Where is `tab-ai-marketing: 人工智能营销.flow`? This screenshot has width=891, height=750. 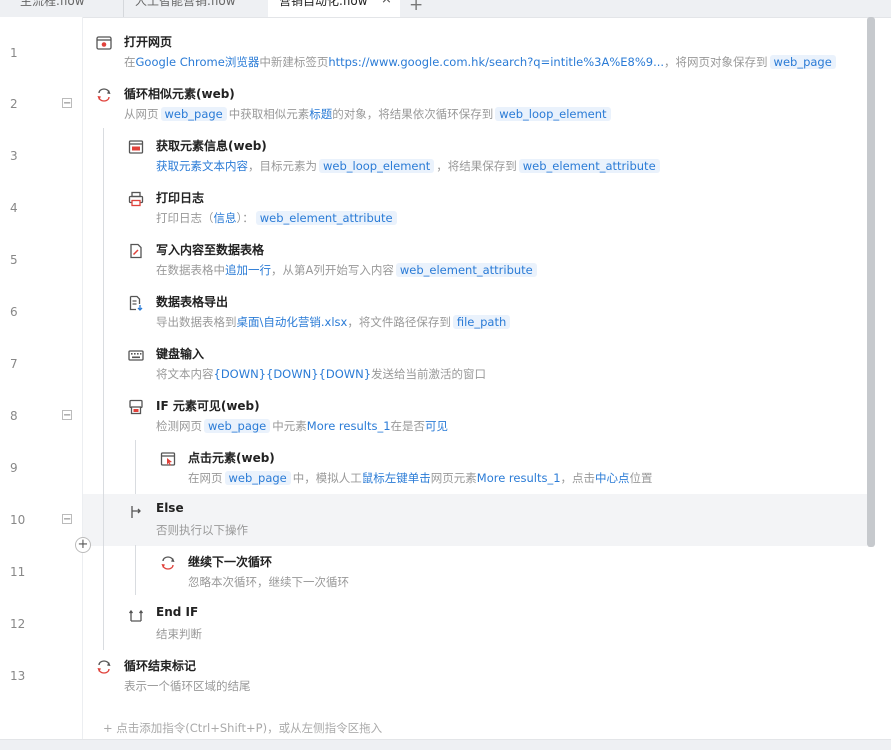
tab-ai-marketing: 人工智能营销.flow is located at coordinates (197, 8).